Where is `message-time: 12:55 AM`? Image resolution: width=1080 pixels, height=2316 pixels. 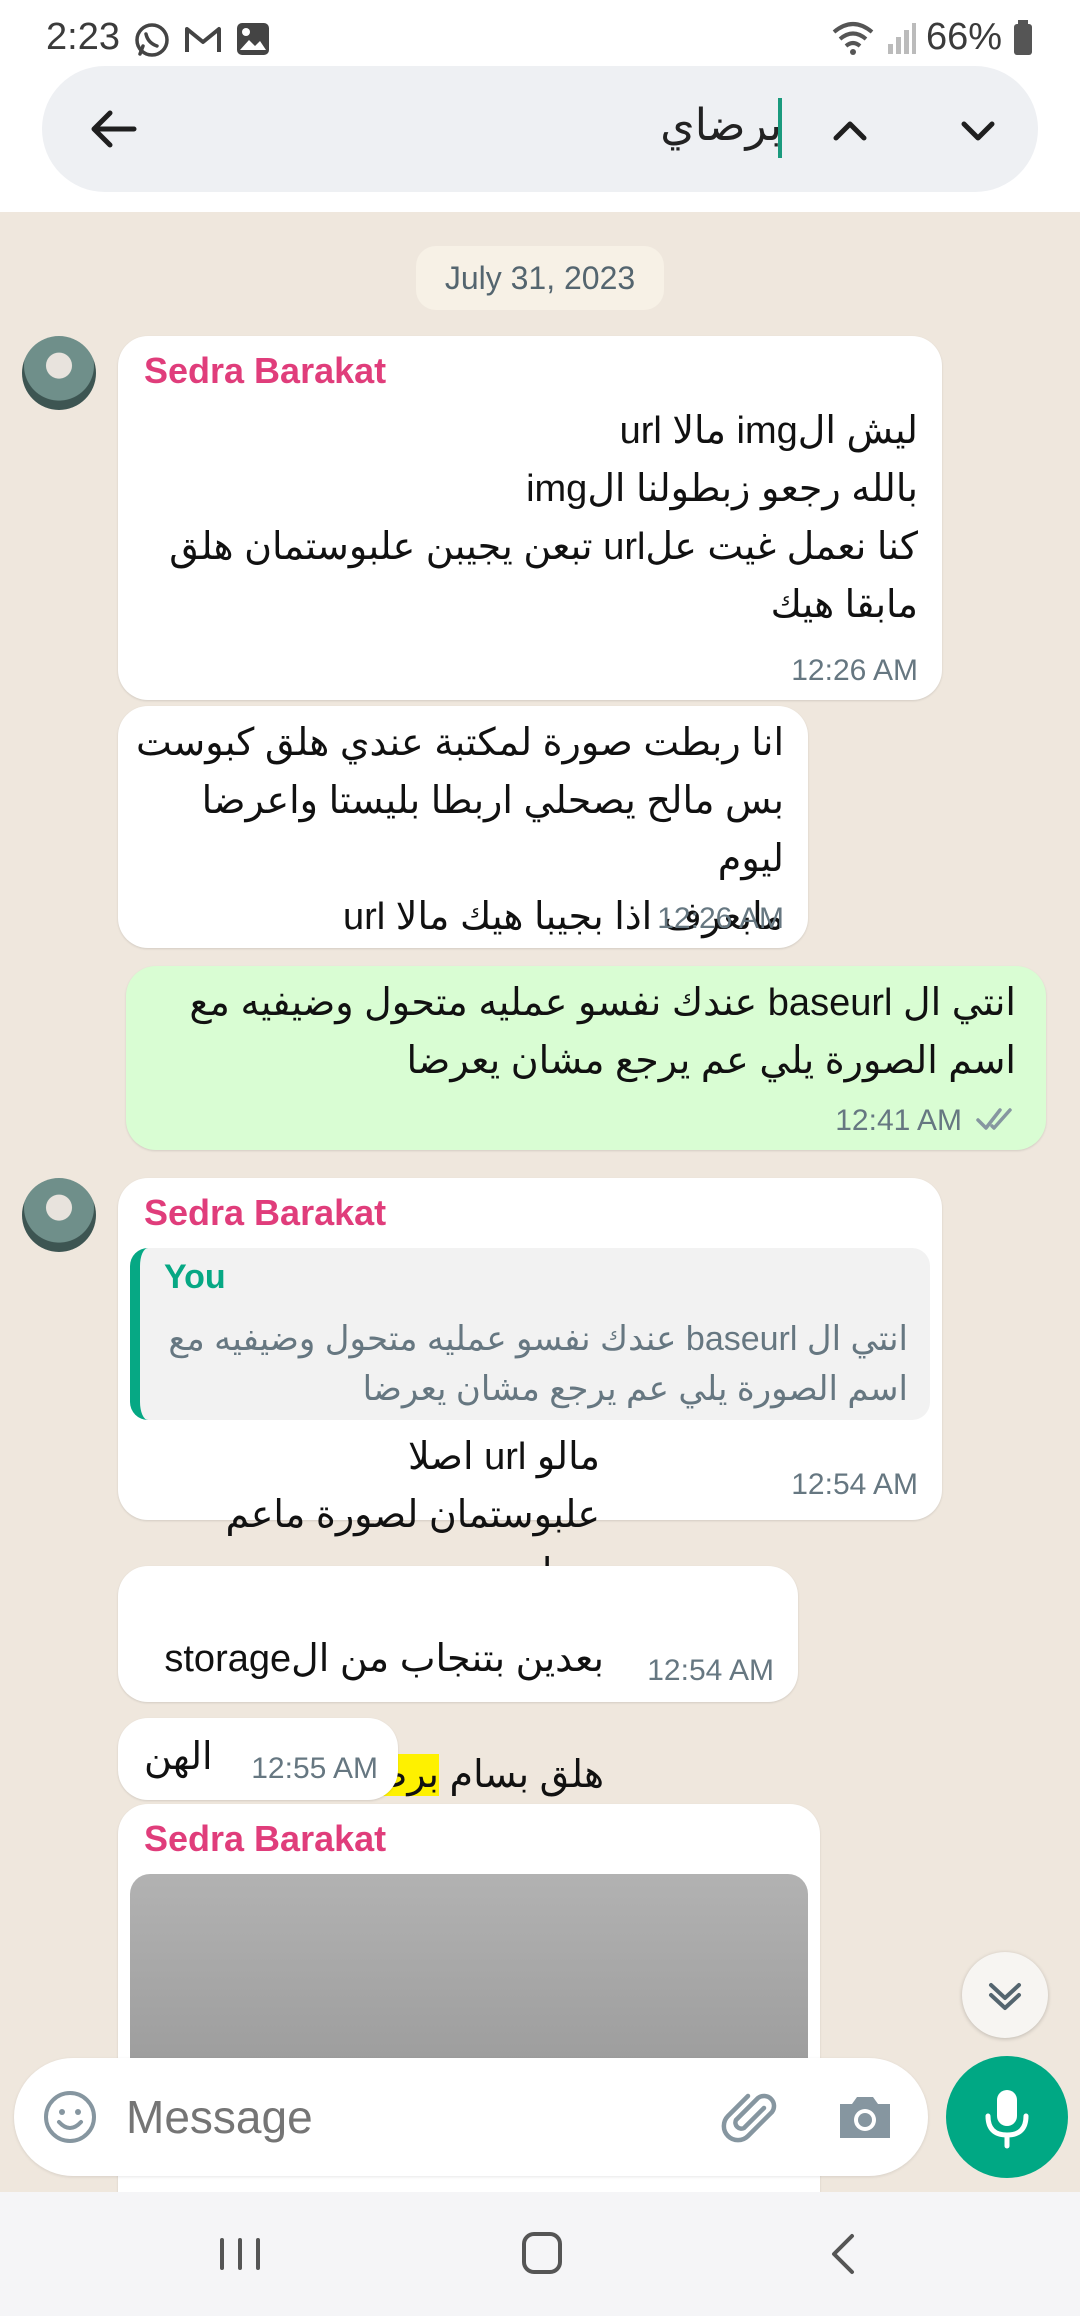
message-time: 12:55 AM is located at coordinates (314, 1768).